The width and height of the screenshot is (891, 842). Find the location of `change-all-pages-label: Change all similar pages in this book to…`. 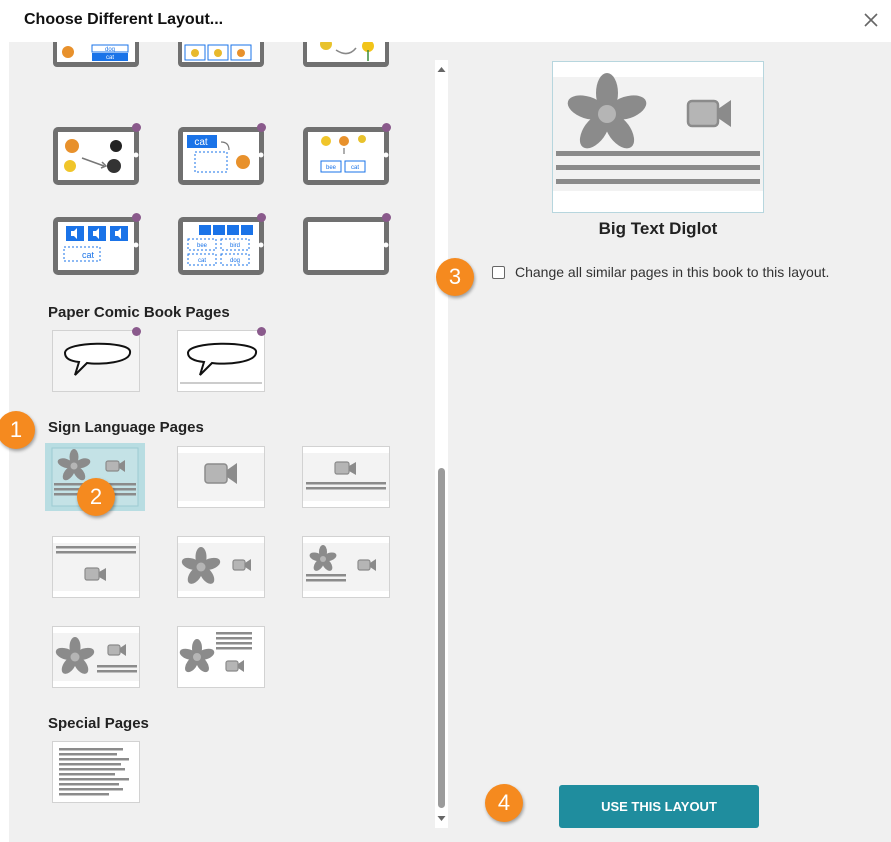

change-all-pages-label: Change all similar pages in this book to… is located at coordinates (672, 272).